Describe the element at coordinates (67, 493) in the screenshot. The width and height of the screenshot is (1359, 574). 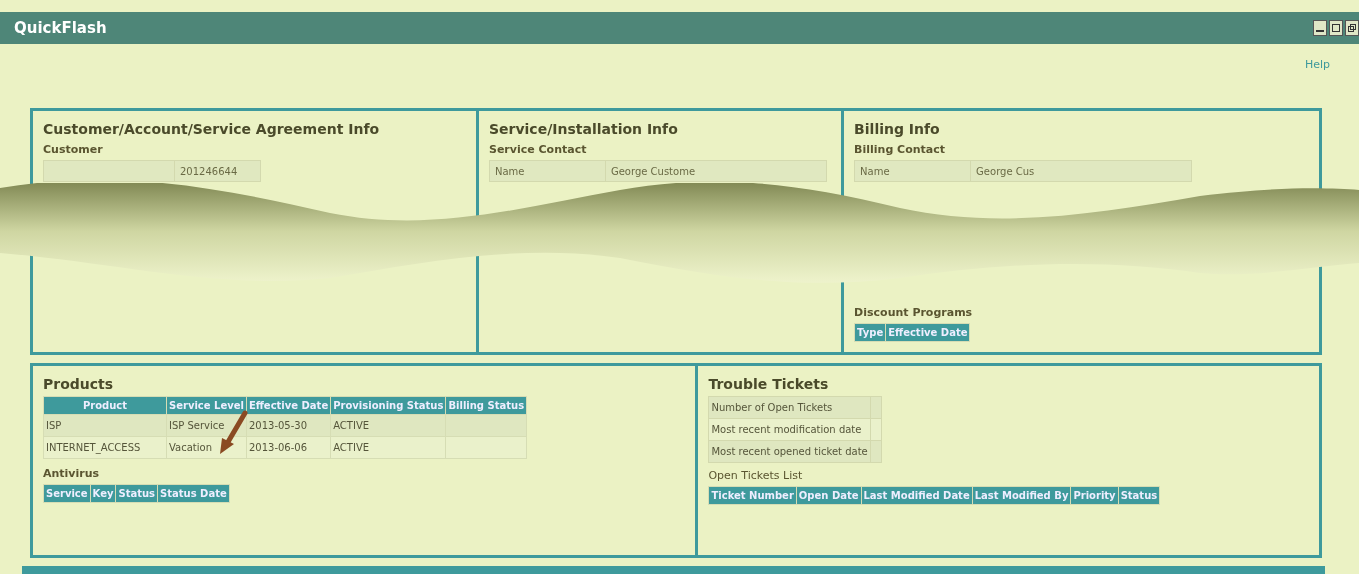
I see `column-header: Service` at that location.